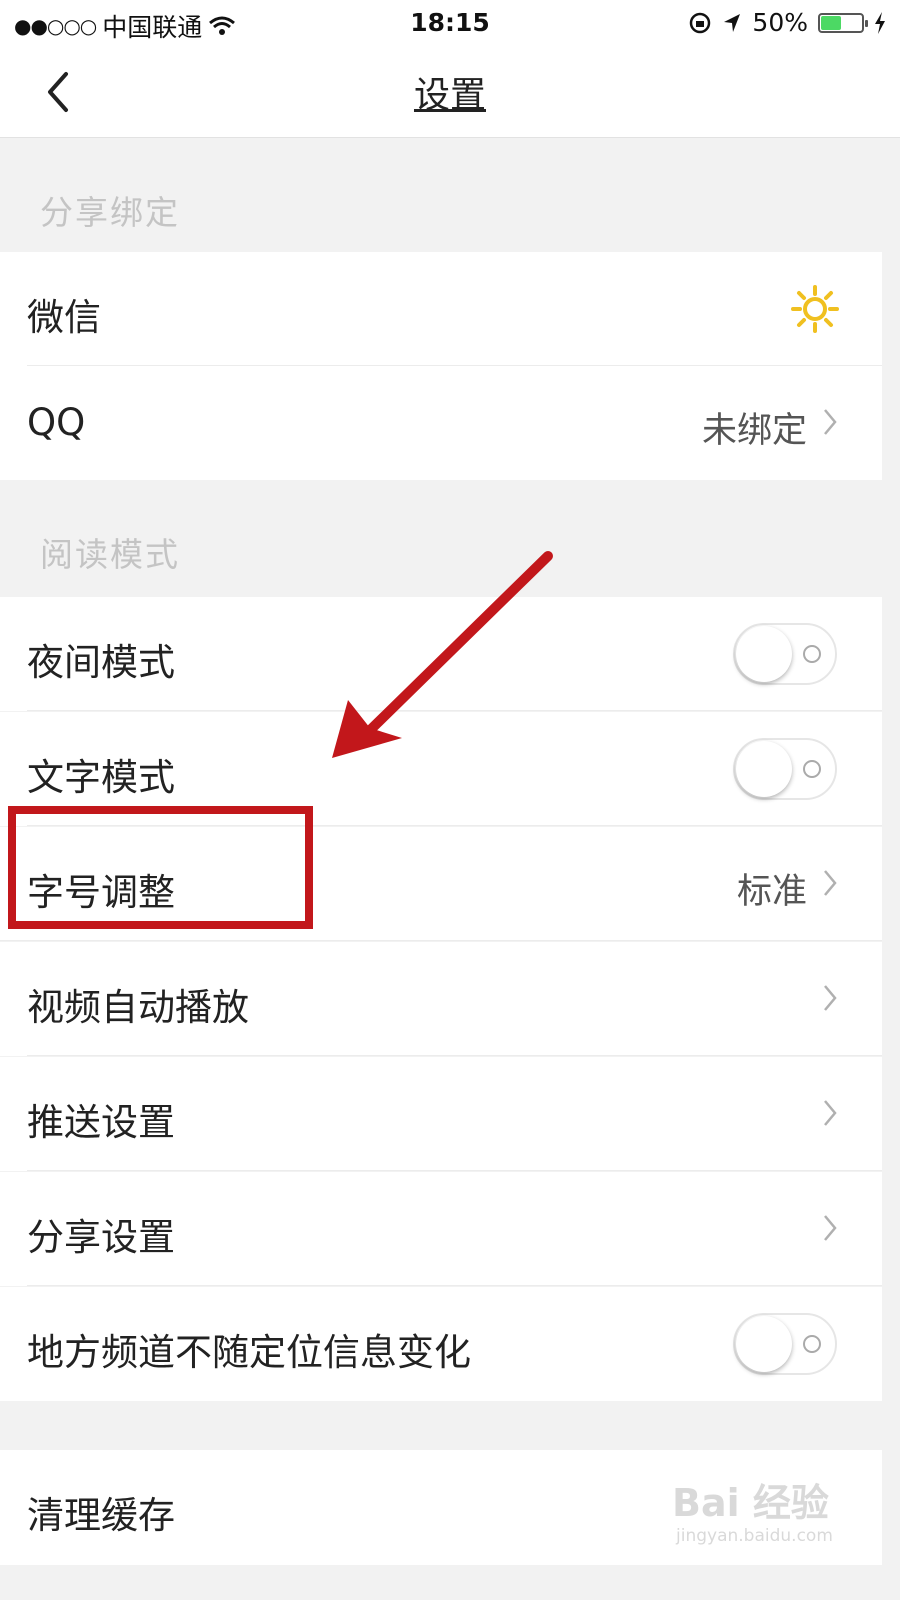  What do you see at coordinates (441, 423) in the screenshot?
I see `settings-row-qq: QQ 未绑定` at bounding box center [441, 423].